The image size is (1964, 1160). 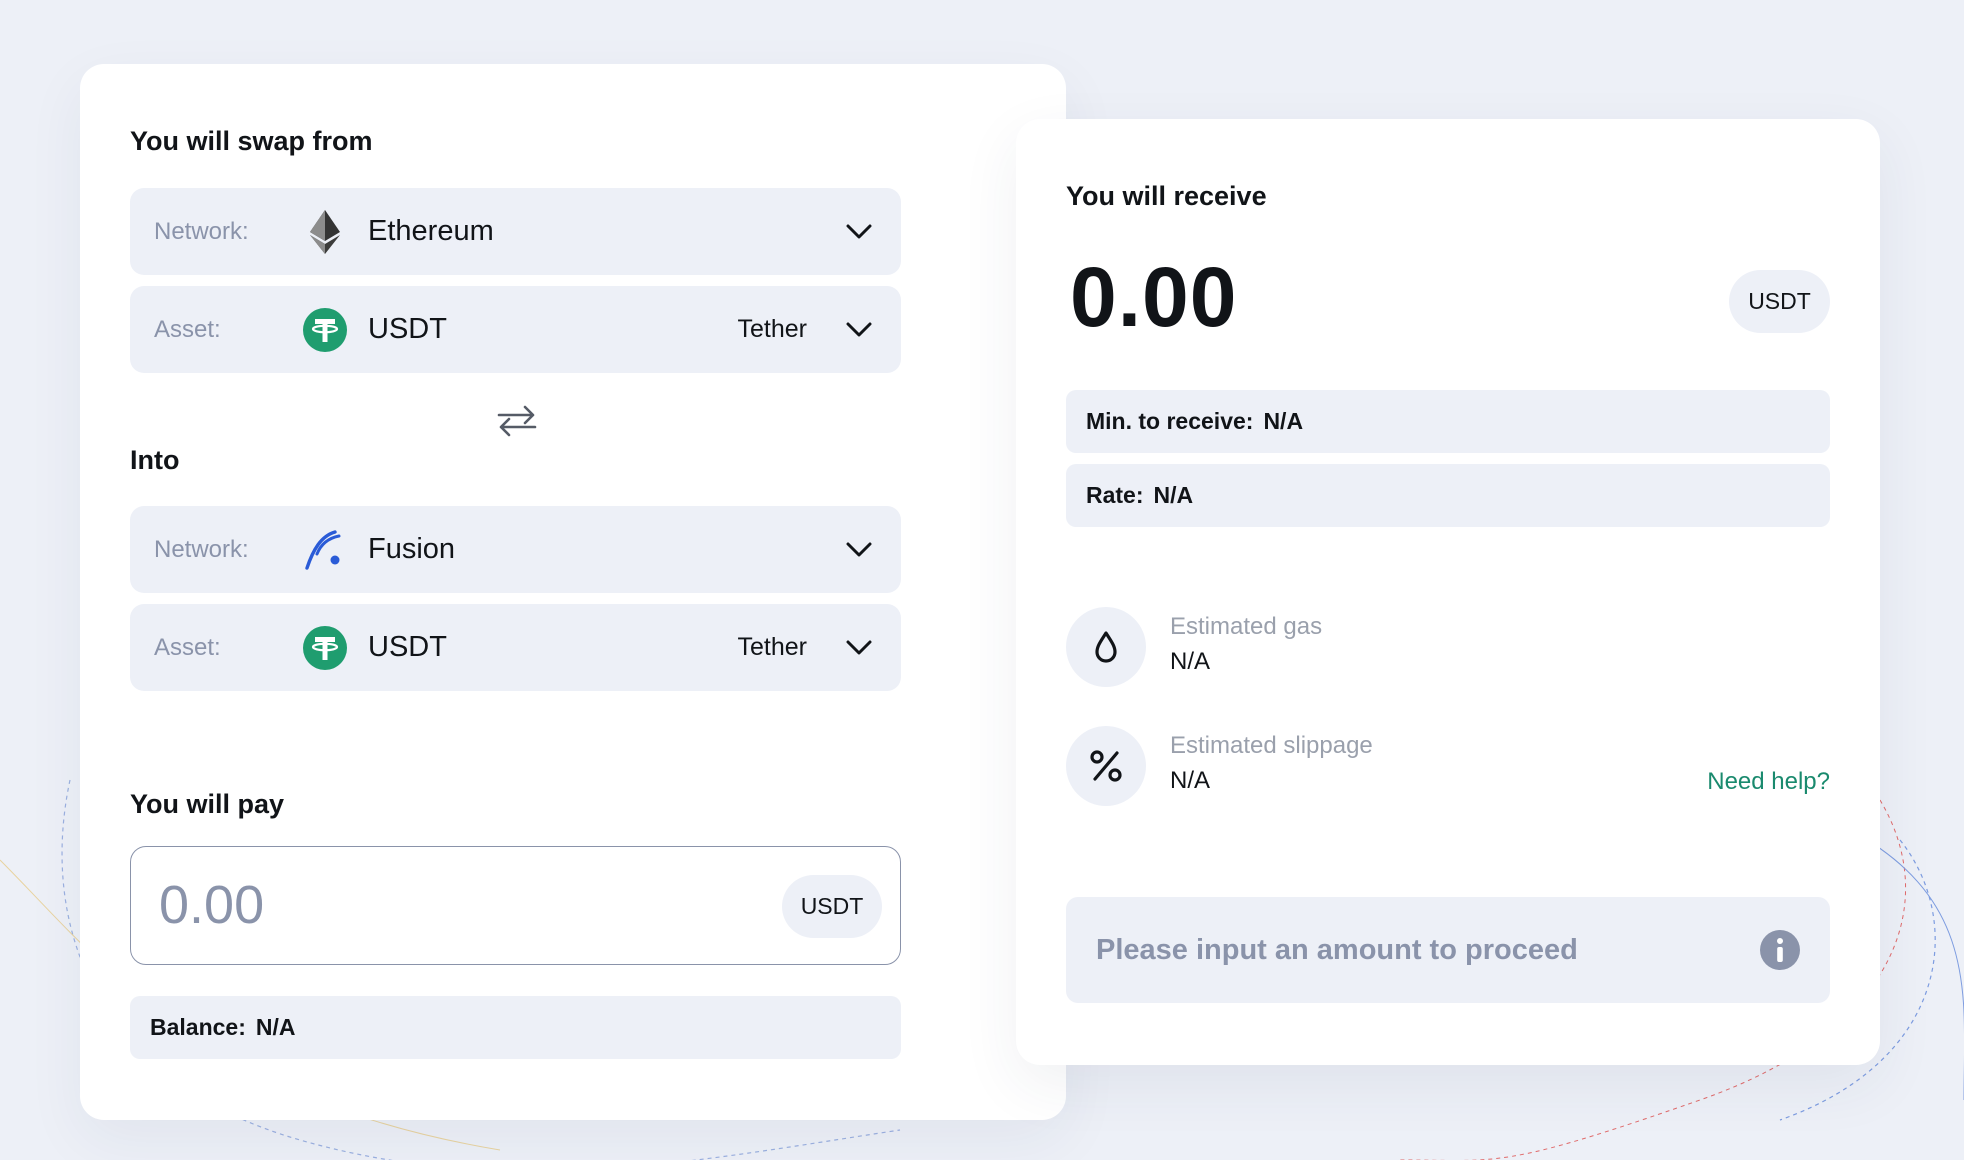 What do you see at coordinates (1780, 950) in the screenshot?
I see `info-icon` at bounding box center [1780, 950].